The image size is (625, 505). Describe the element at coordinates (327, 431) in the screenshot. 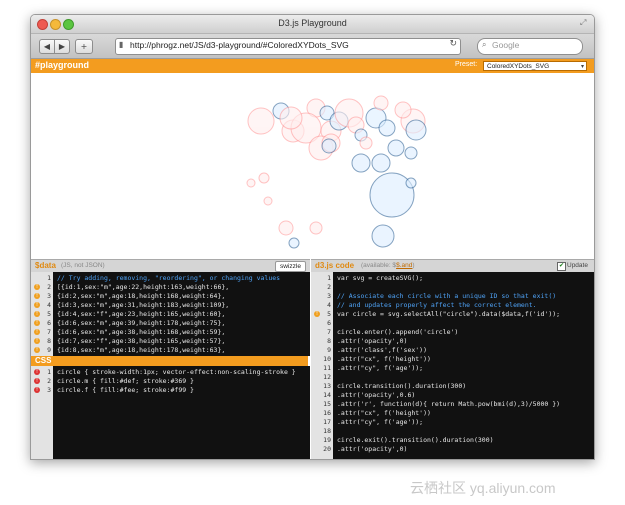

I see `line-number: 18` at that location.